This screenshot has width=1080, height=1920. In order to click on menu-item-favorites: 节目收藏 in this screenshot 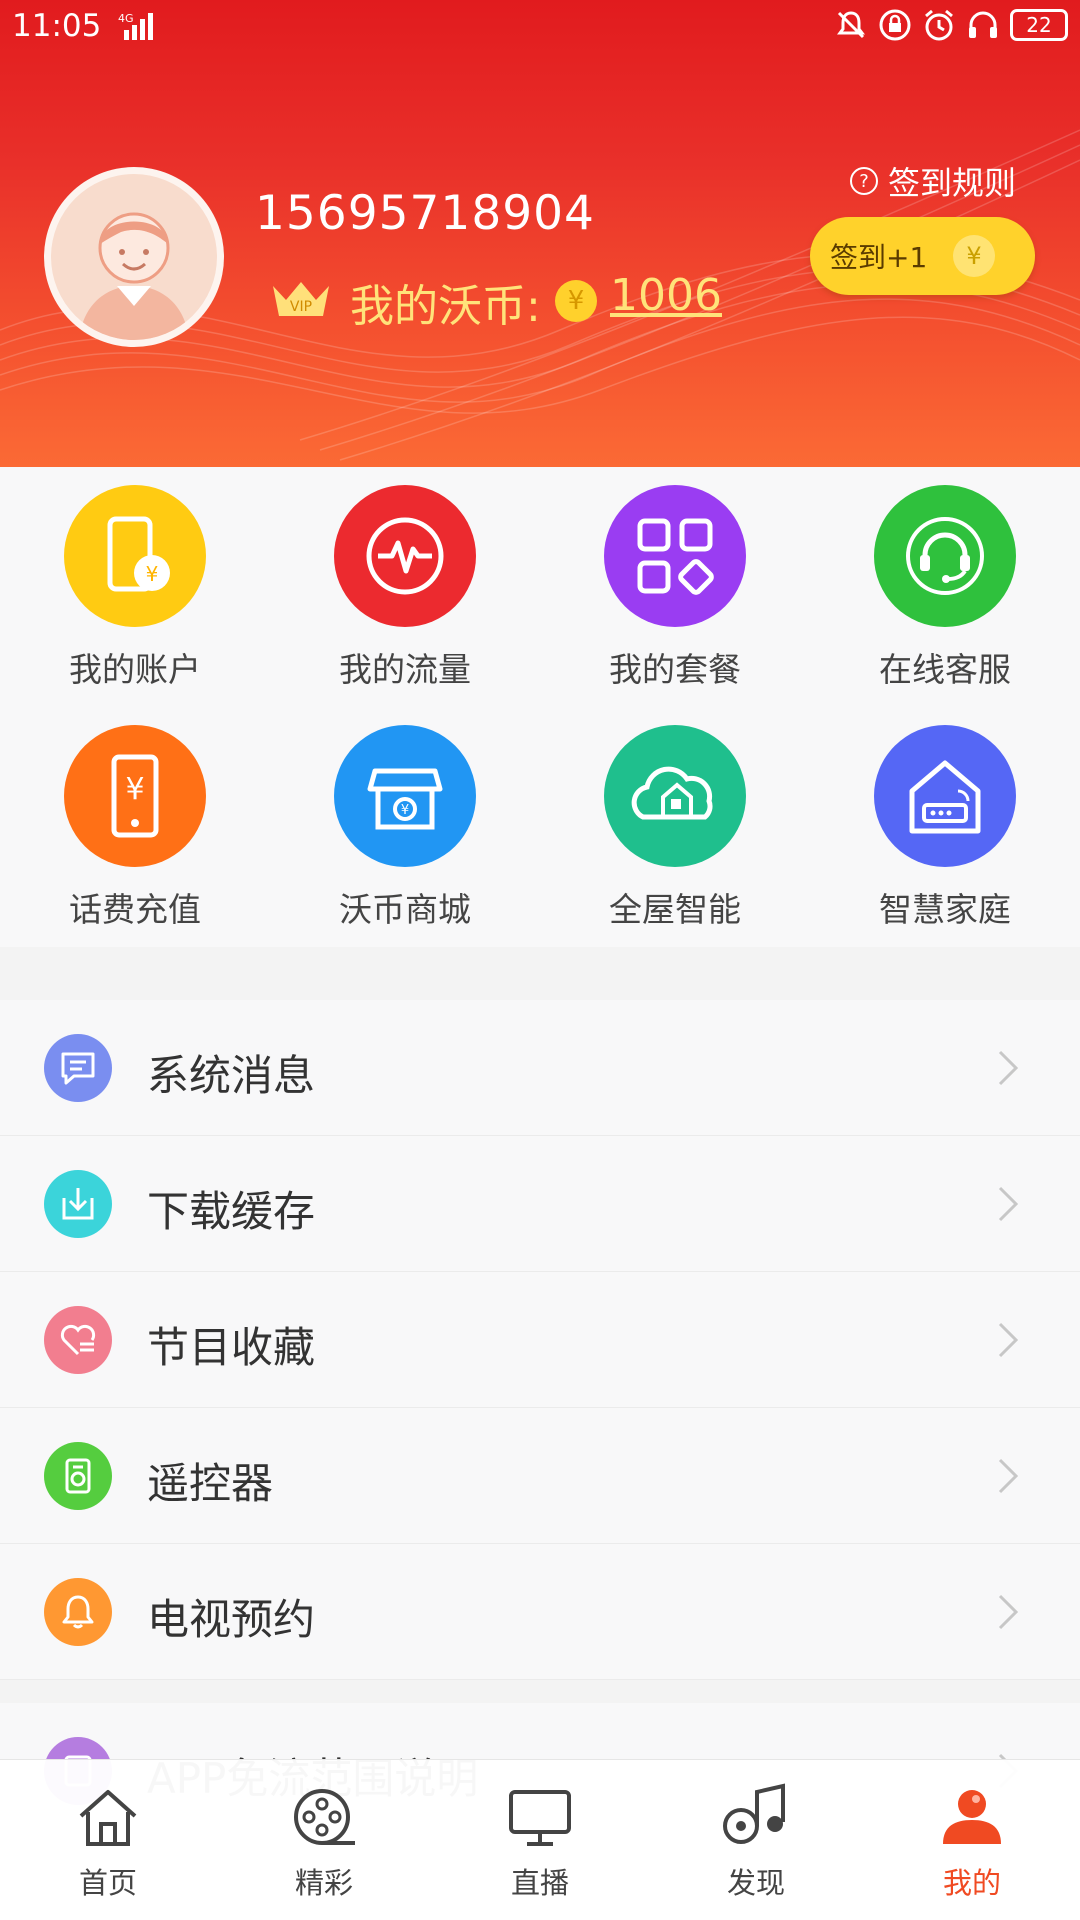, I will do `click(540, 1340)`.